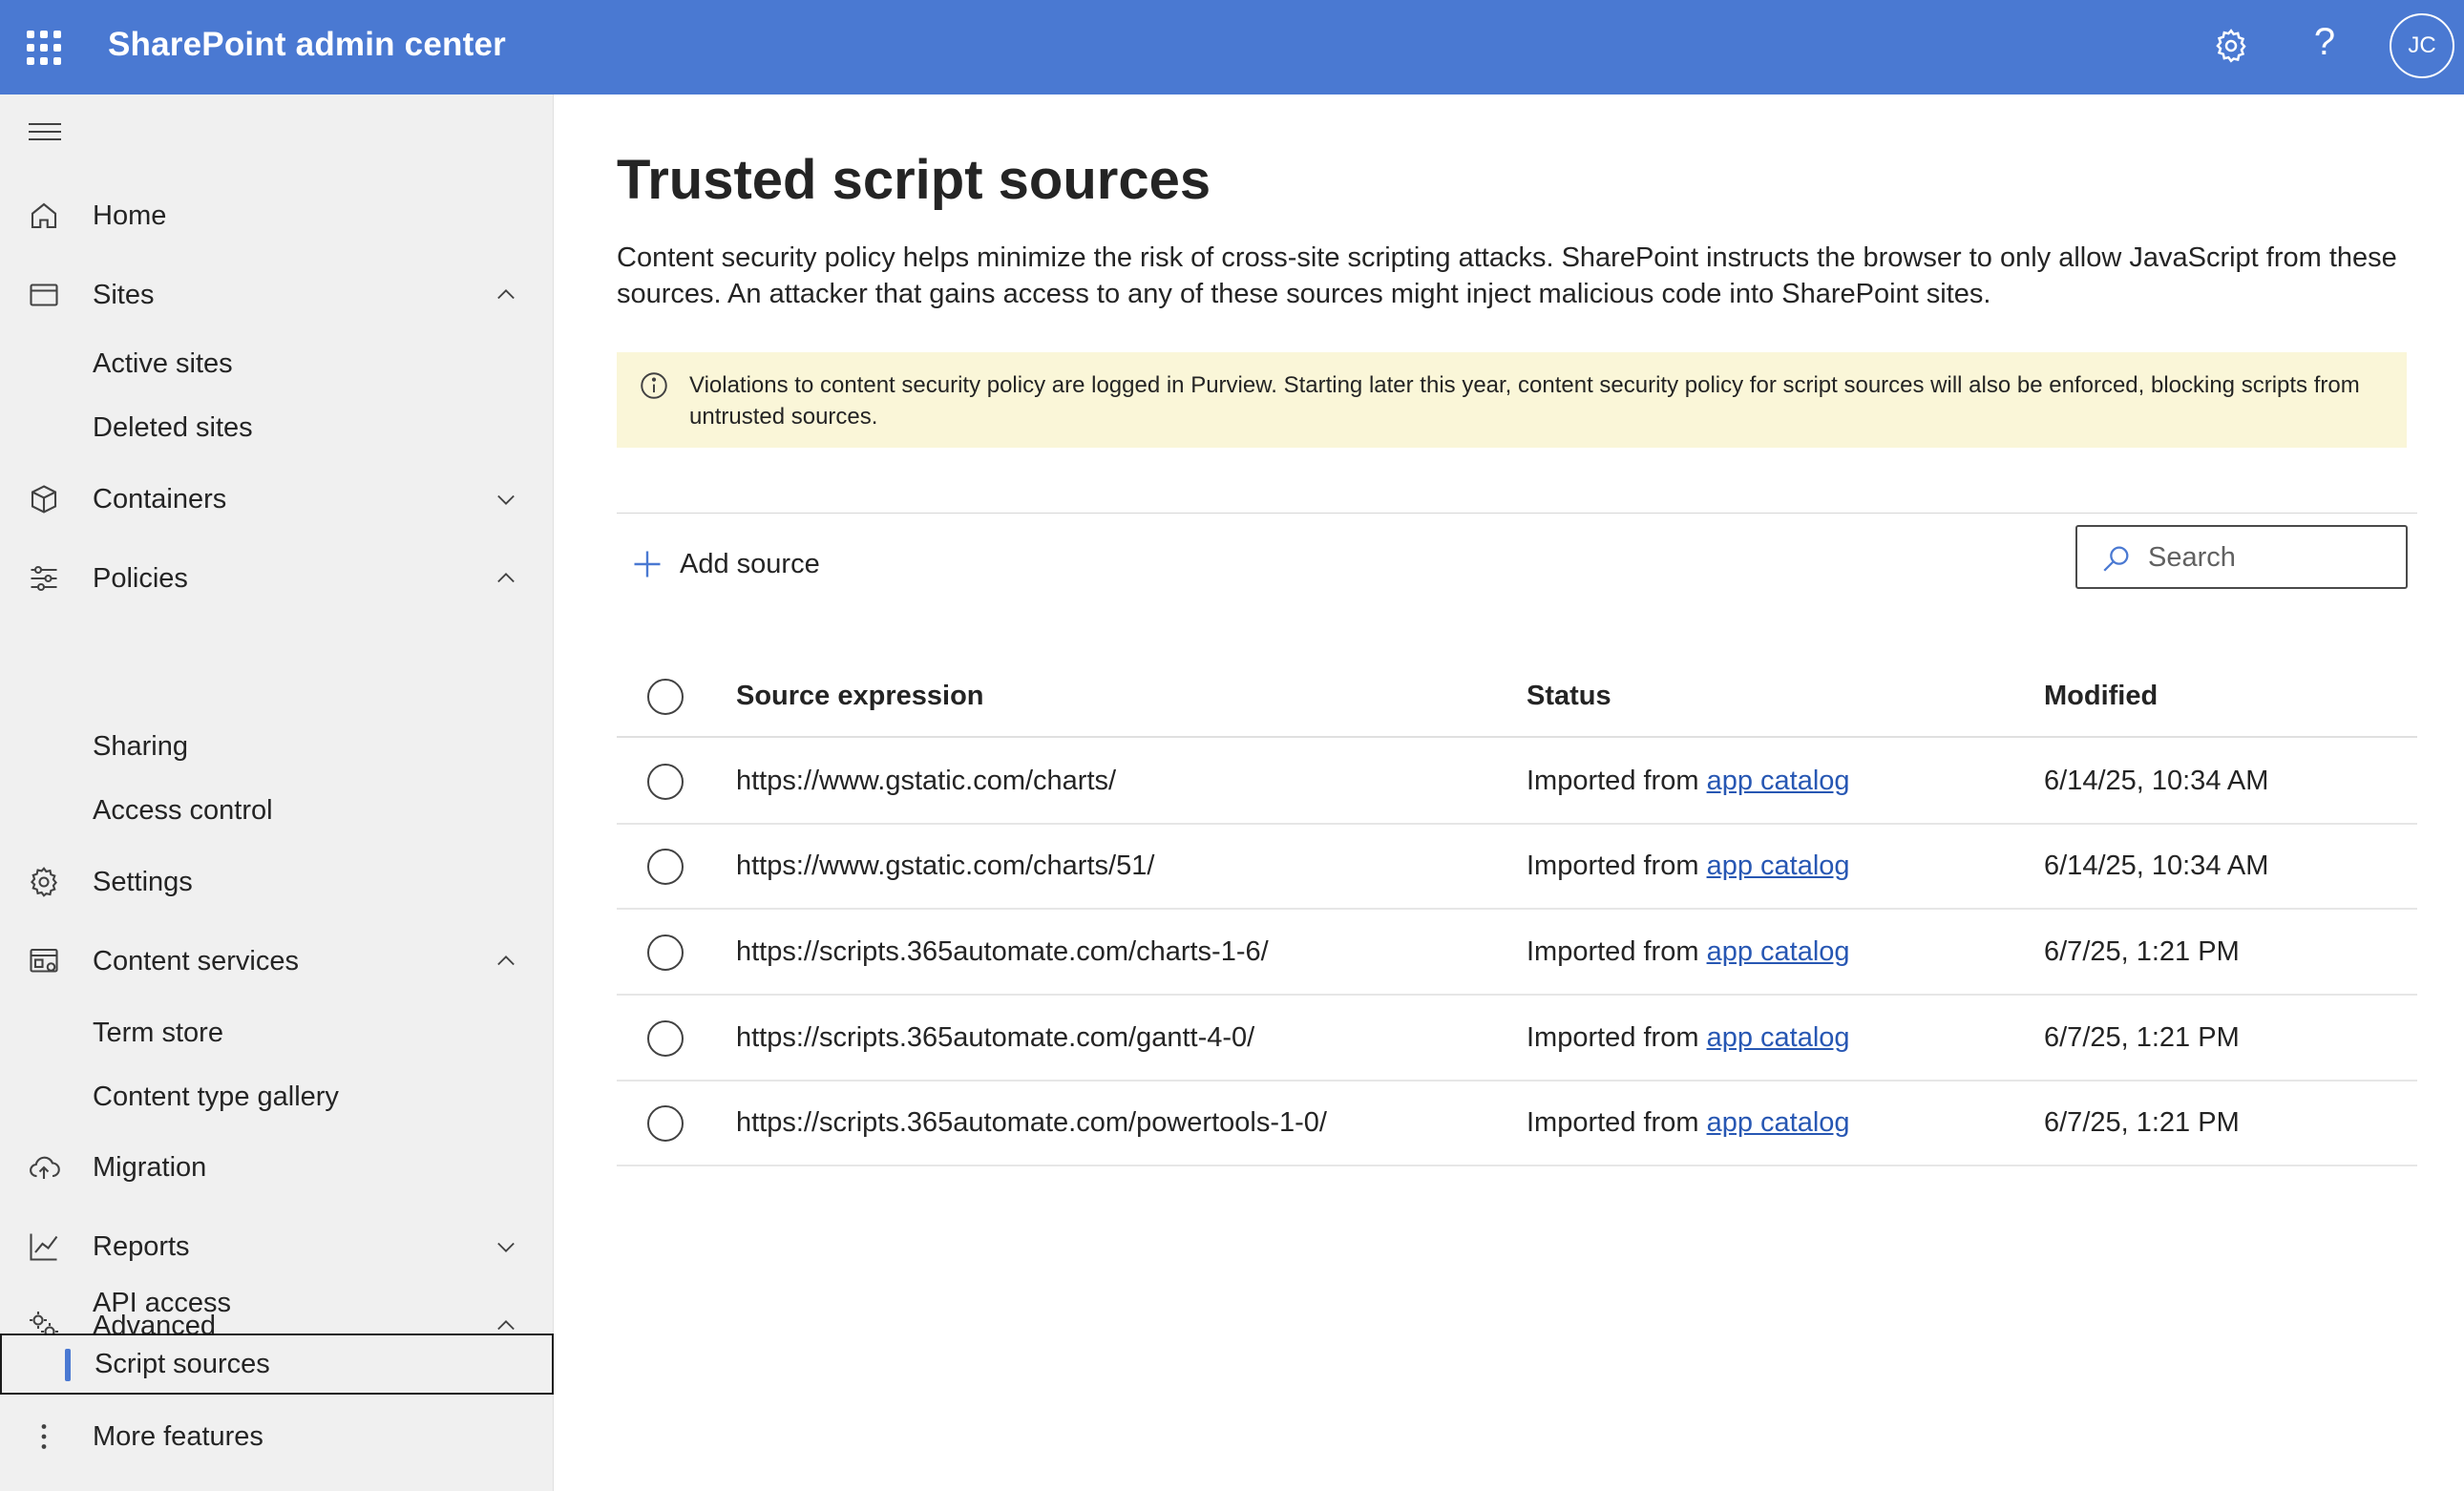 The width and height of the screenshot is (2464, 1491). I want to click on select-all-radio, so click(665, 697).